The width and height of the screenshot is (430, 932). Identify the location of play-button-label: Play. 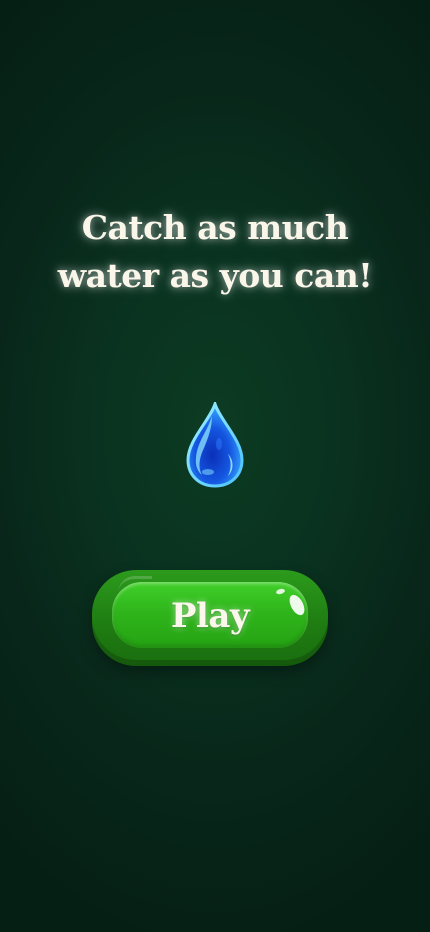
(210, 616).